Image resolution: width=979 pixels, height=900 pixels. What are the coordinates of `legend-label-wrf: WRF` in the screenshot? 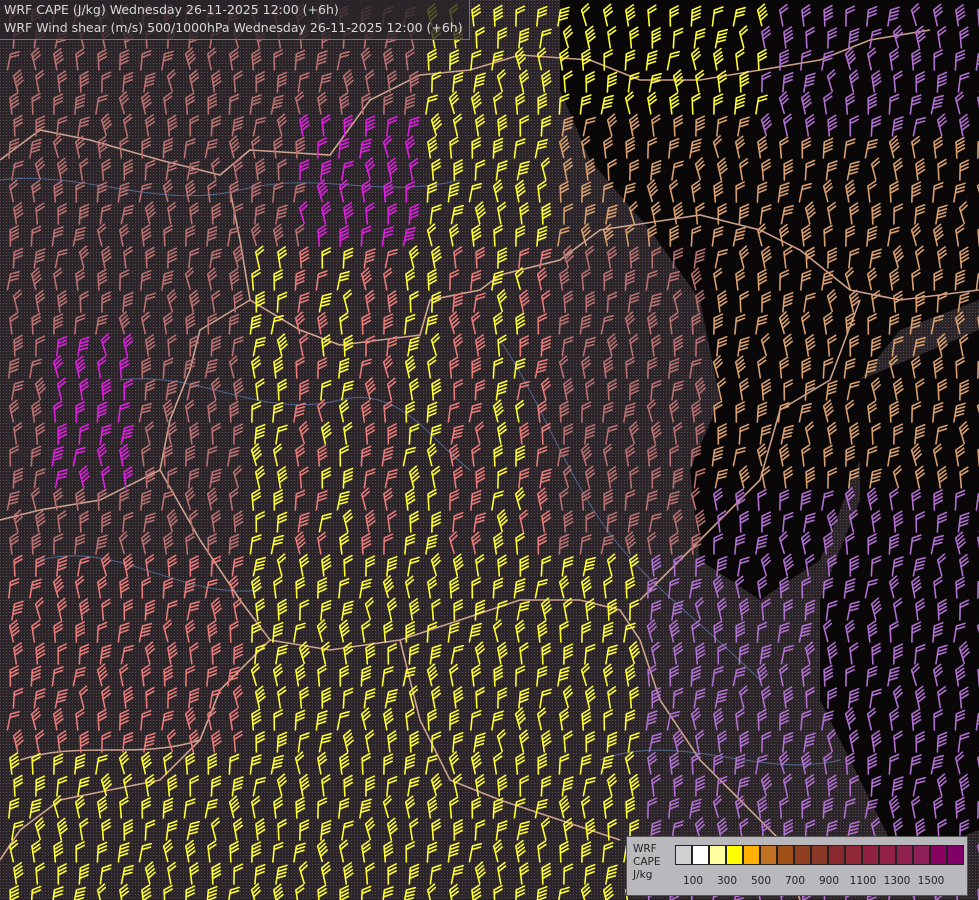 It's located at (645, 849).